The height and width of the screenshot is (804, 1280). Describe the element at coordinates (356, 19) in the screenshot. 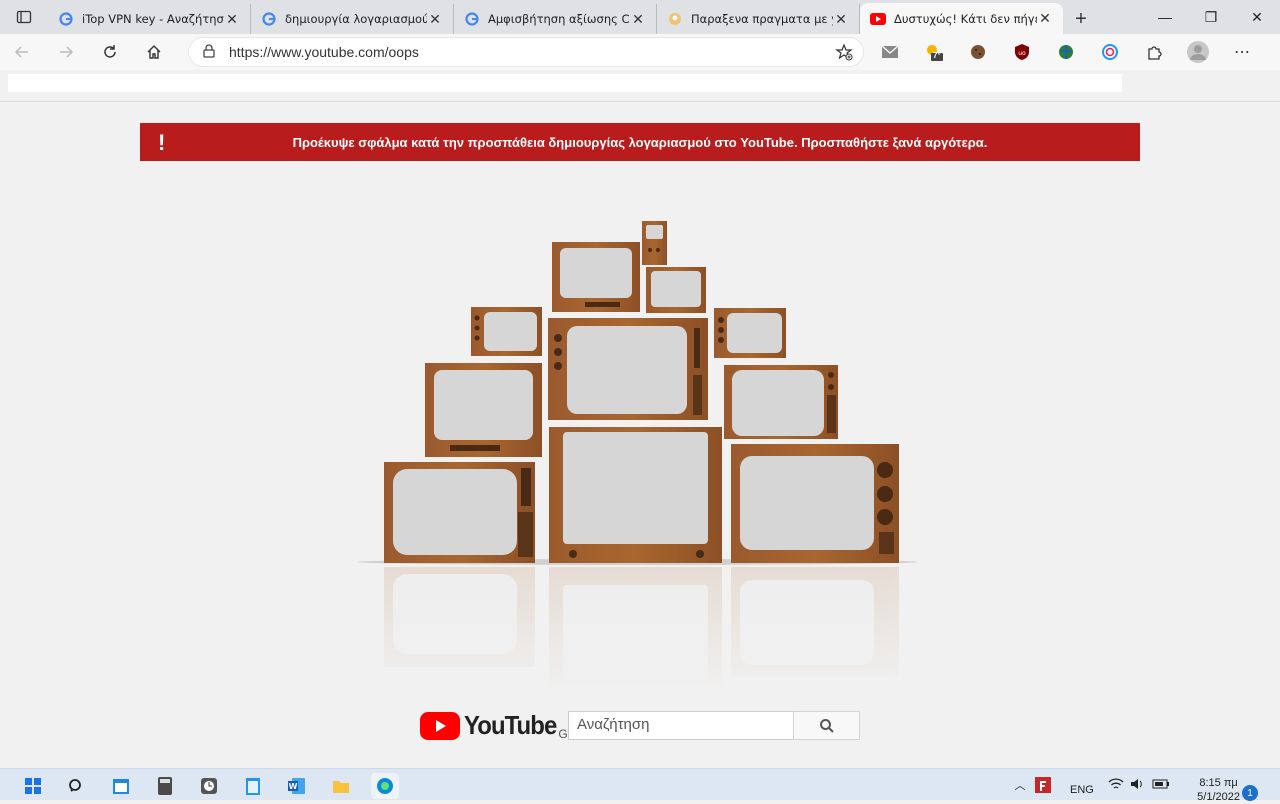

I see `tab-title: δημιουργία λογαριασμού` at that location.